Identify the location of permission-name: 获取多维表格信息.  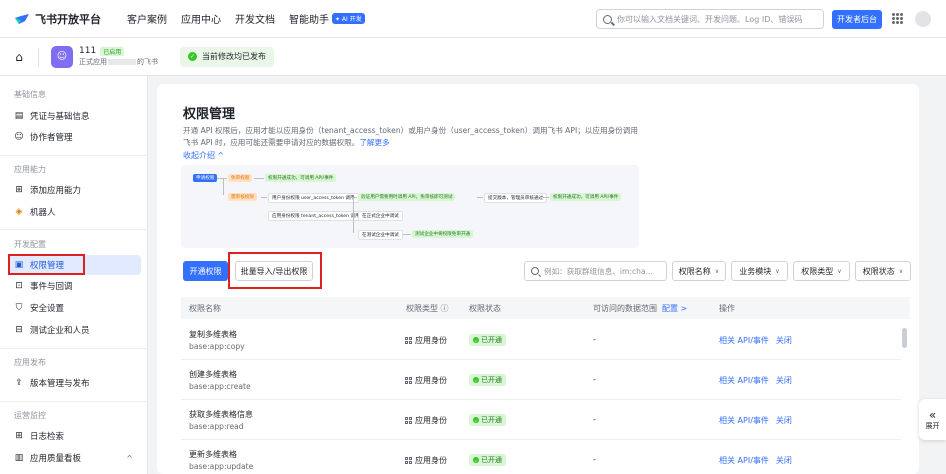
(221, 414).